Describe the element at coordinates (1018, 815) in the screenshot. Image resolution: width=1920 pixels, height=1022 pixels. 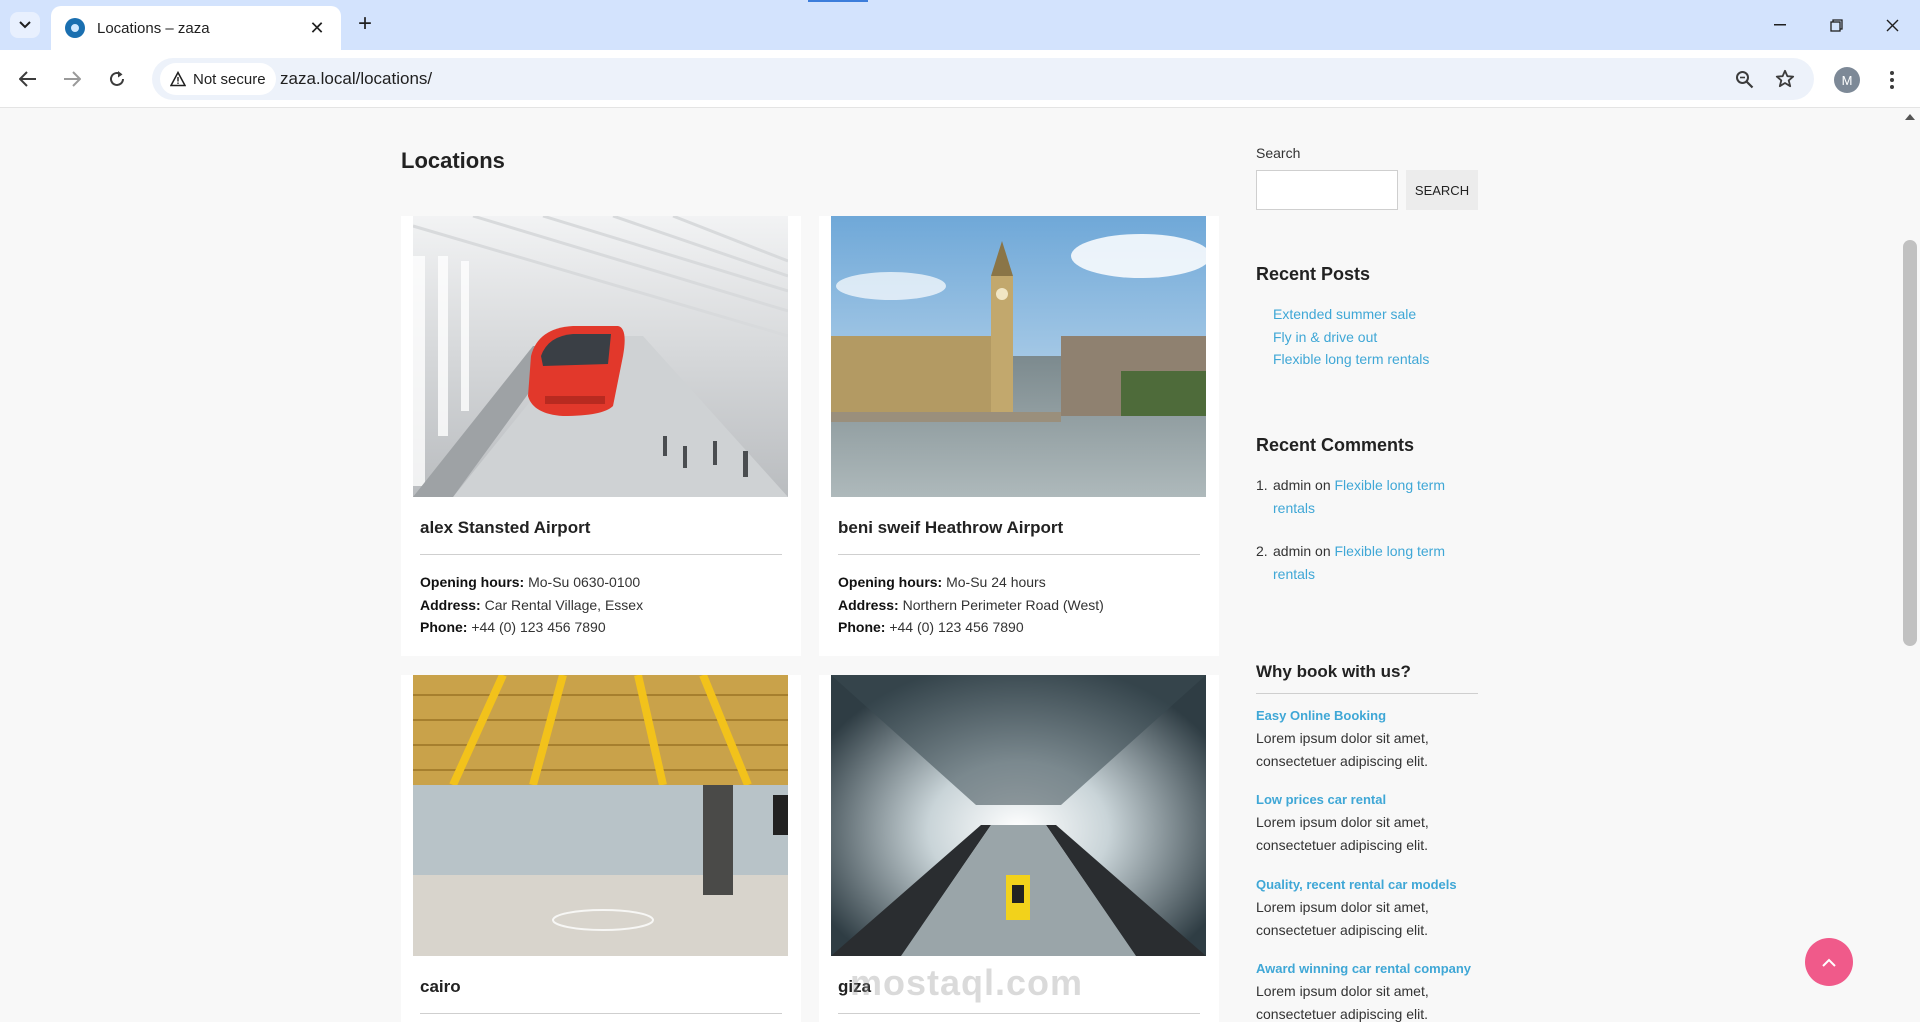
I see `location-photo-walkway` at that location.